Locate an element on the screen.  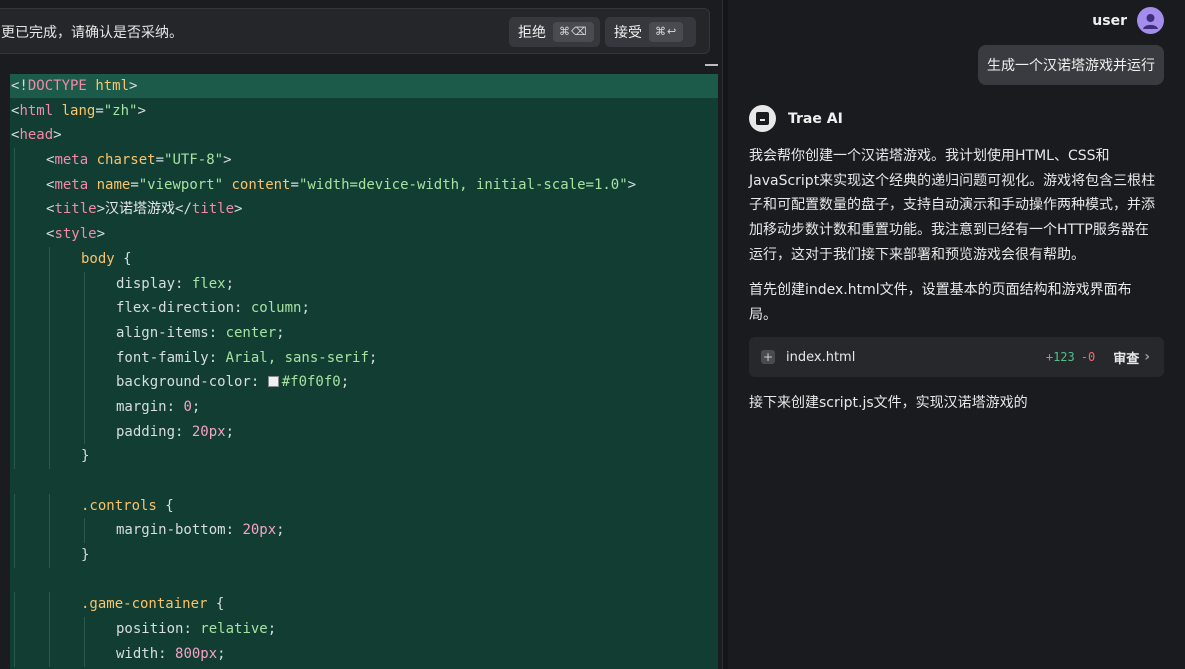
code-token: center is located at coordinates (251, 332).